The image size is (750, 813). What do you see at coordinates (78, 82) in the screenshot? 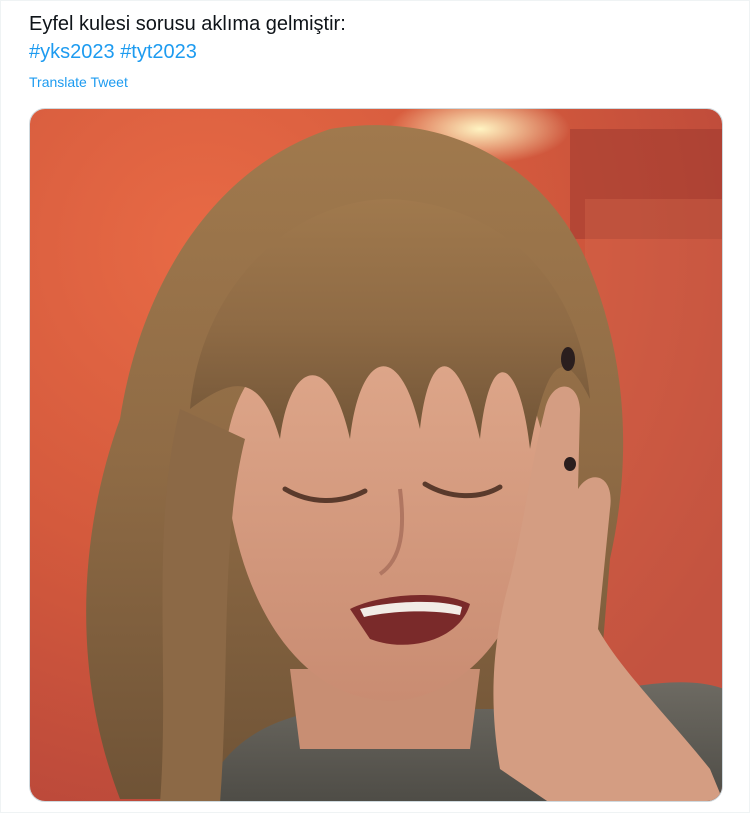
I see `translate-tweet-link: Translate Tweet` at bounding box center [78, 82].